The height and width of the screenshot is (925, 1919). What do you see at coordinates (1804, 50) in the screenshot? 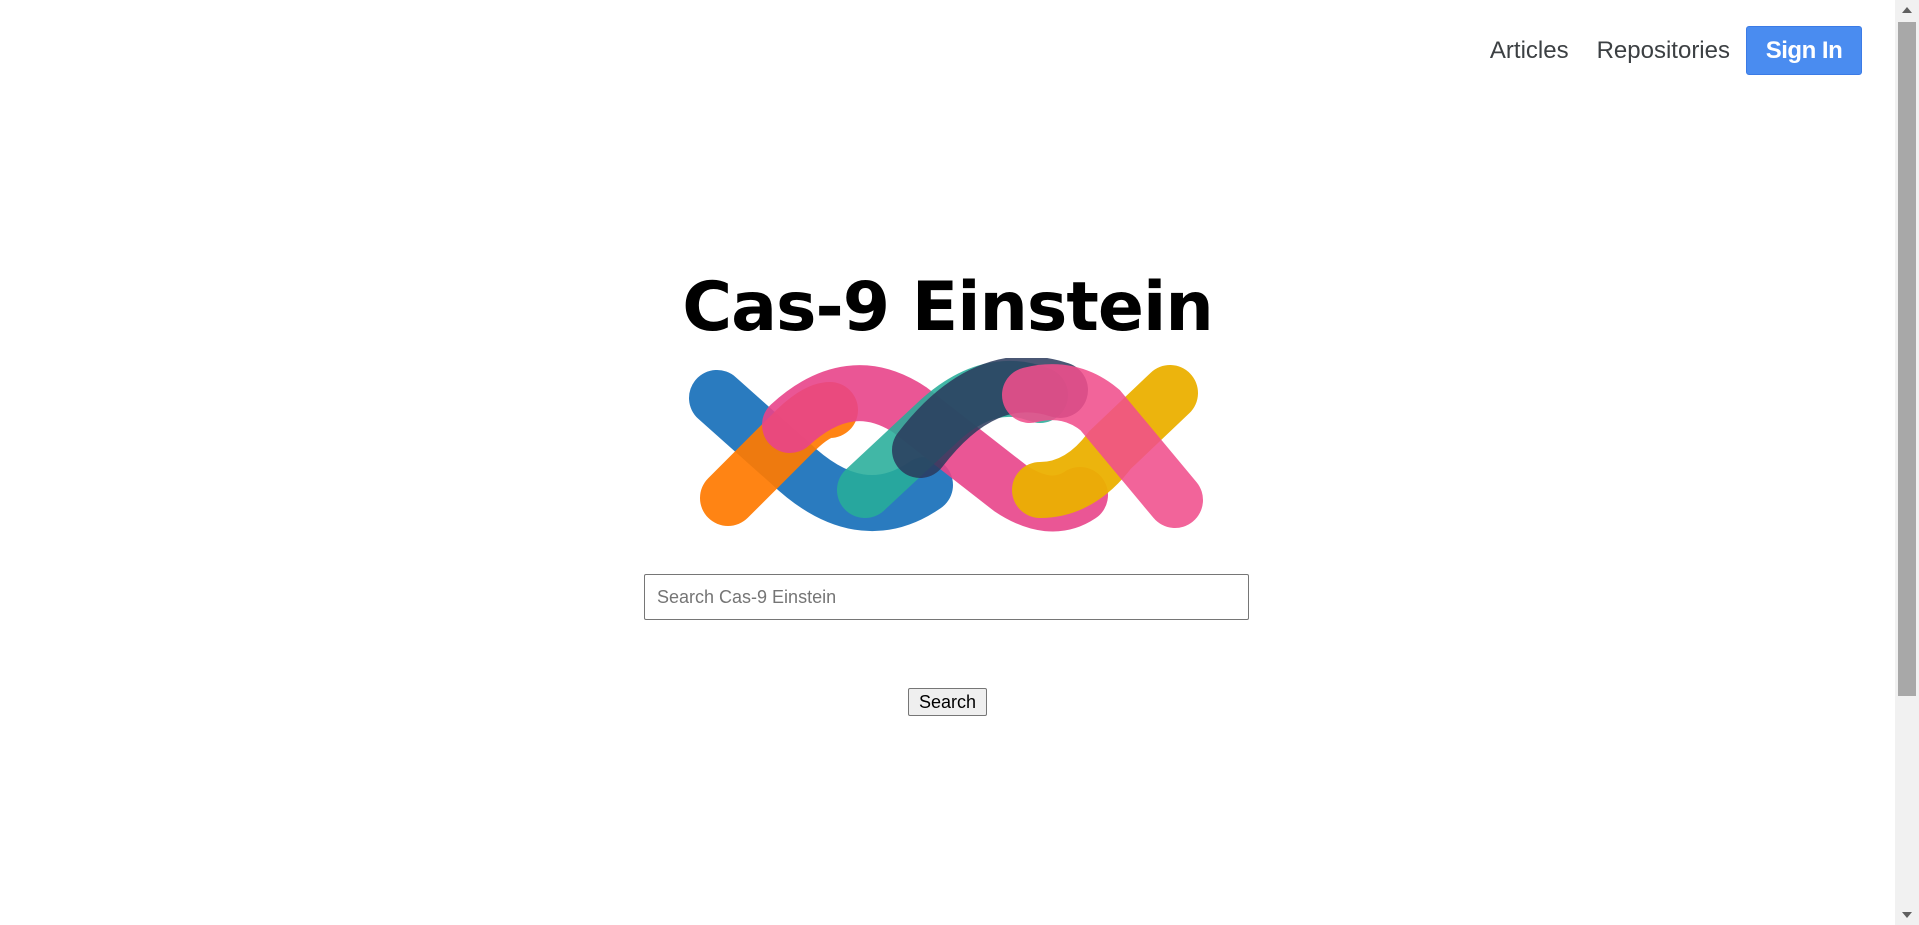
I see `sign-in-button: Sign In` at bounding box center [1804, 50].